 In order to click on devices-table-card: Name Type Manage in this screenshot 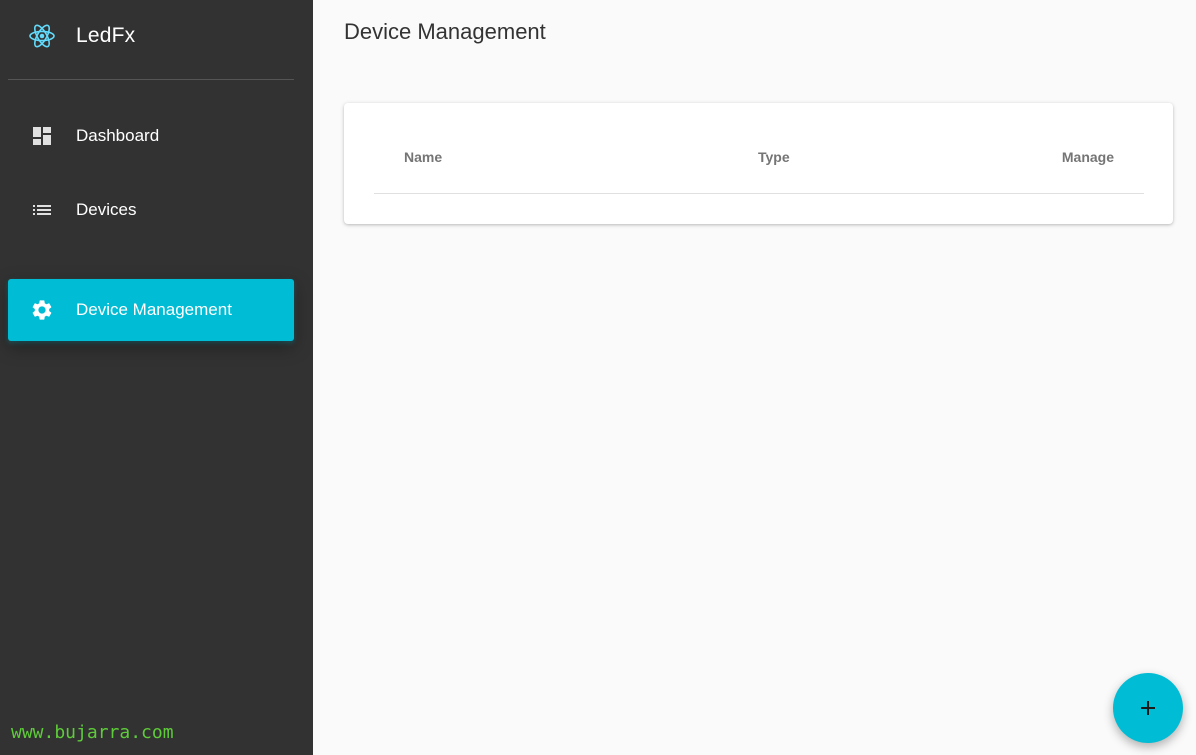, I will do `click(758, 163)`.